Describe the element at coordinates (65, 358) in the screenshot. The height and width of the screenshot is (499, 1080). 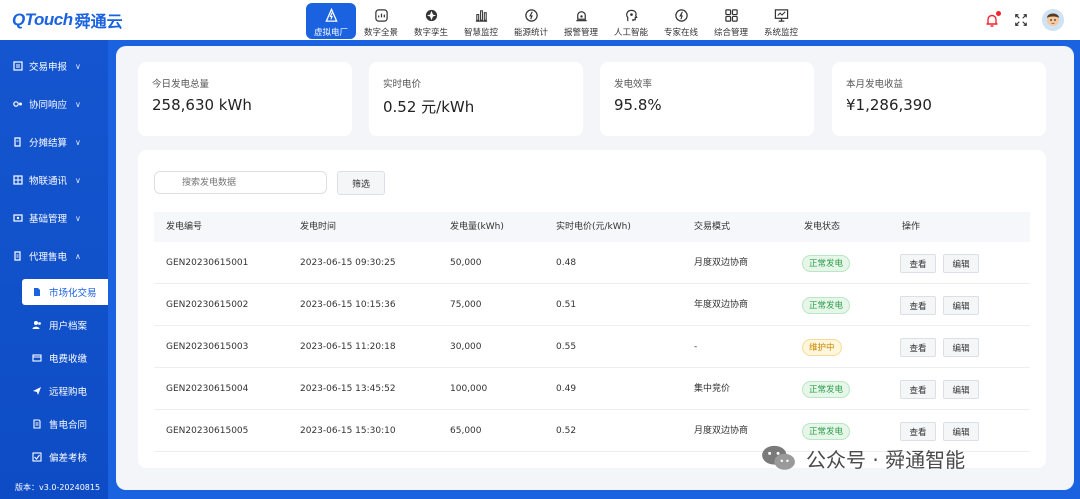
I see `sidebar-subitem-bill: 电费收缴` at that location.